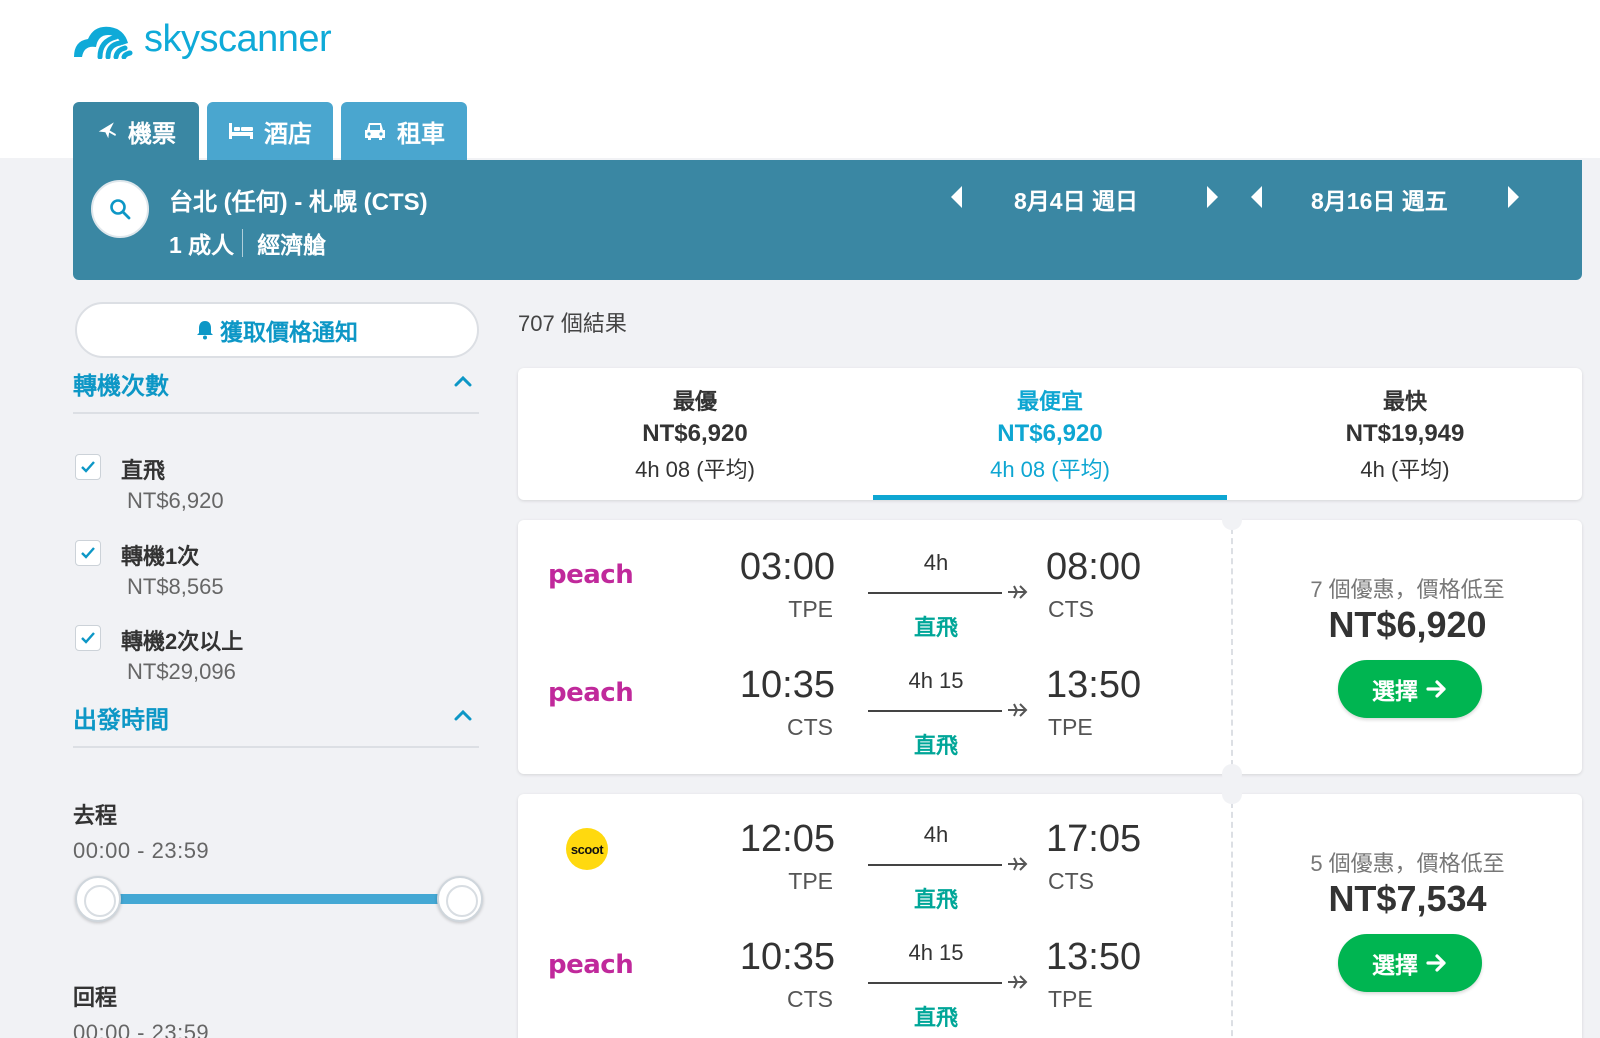 This screenshot has width=1600, height=1038. What do you see at coordinates (1094, 839) in the screenshot?
I see `arrival-time: 17:05` at bounding box center [1094, 839].